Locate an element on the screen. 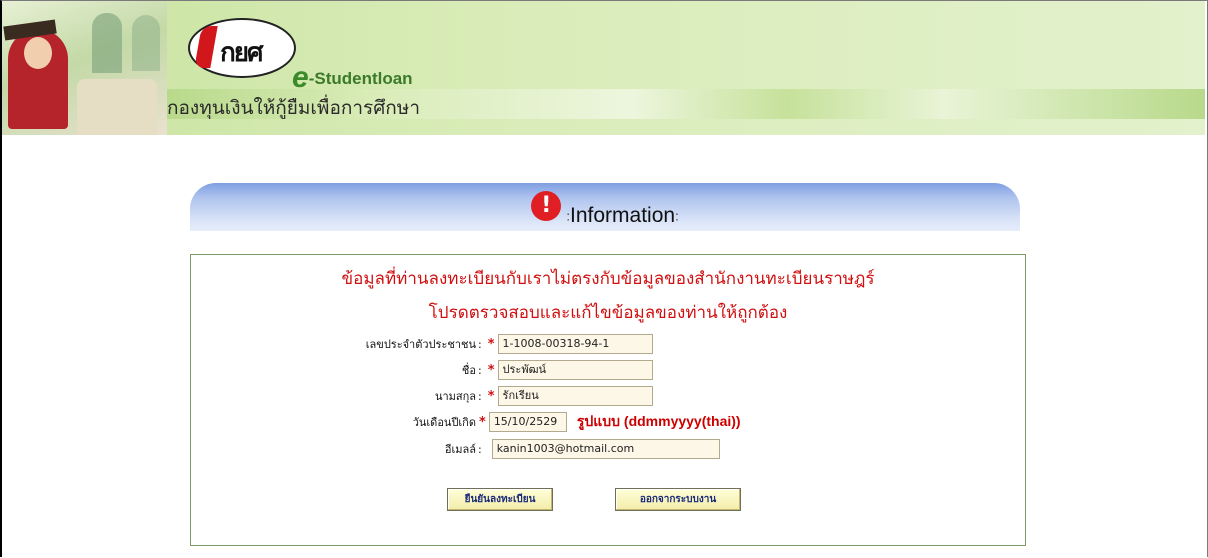 This screenshot has width=1208, height=558. logout-button: ออกจากระบบงาน is located at coordinates (678, 499).